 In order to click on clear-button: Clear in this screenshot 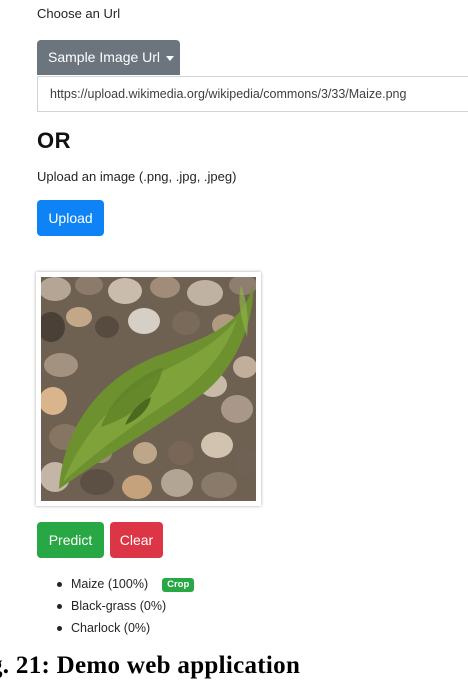, I will do `click(136, 540)`.